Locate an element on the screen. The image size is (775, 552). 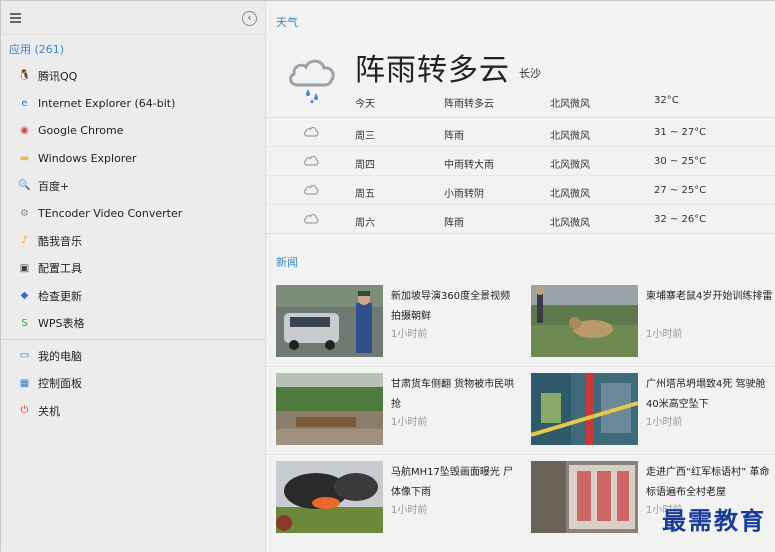
news-title: 广州塔吊坍塌致4死 驾驶舱40米高空坠下 is located at coordinates (706, 394).